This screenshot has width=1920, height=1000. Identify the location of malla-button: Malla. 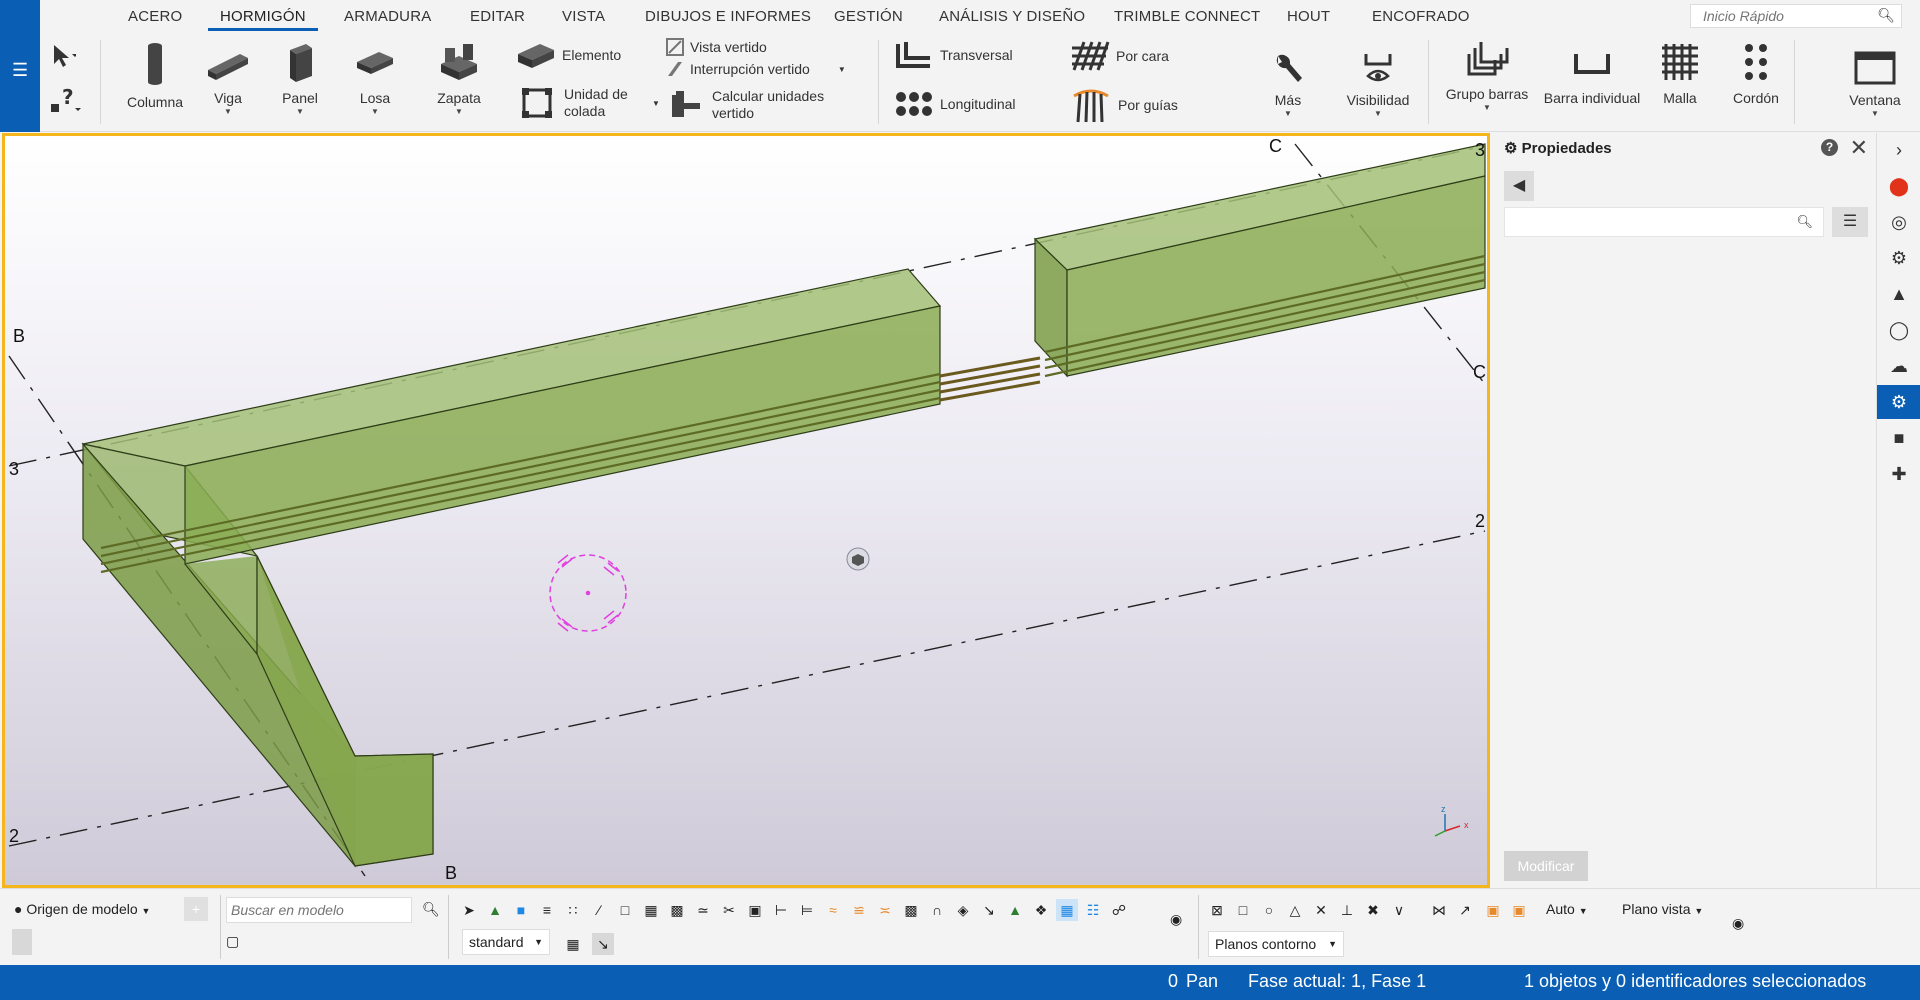
(1680, 73).